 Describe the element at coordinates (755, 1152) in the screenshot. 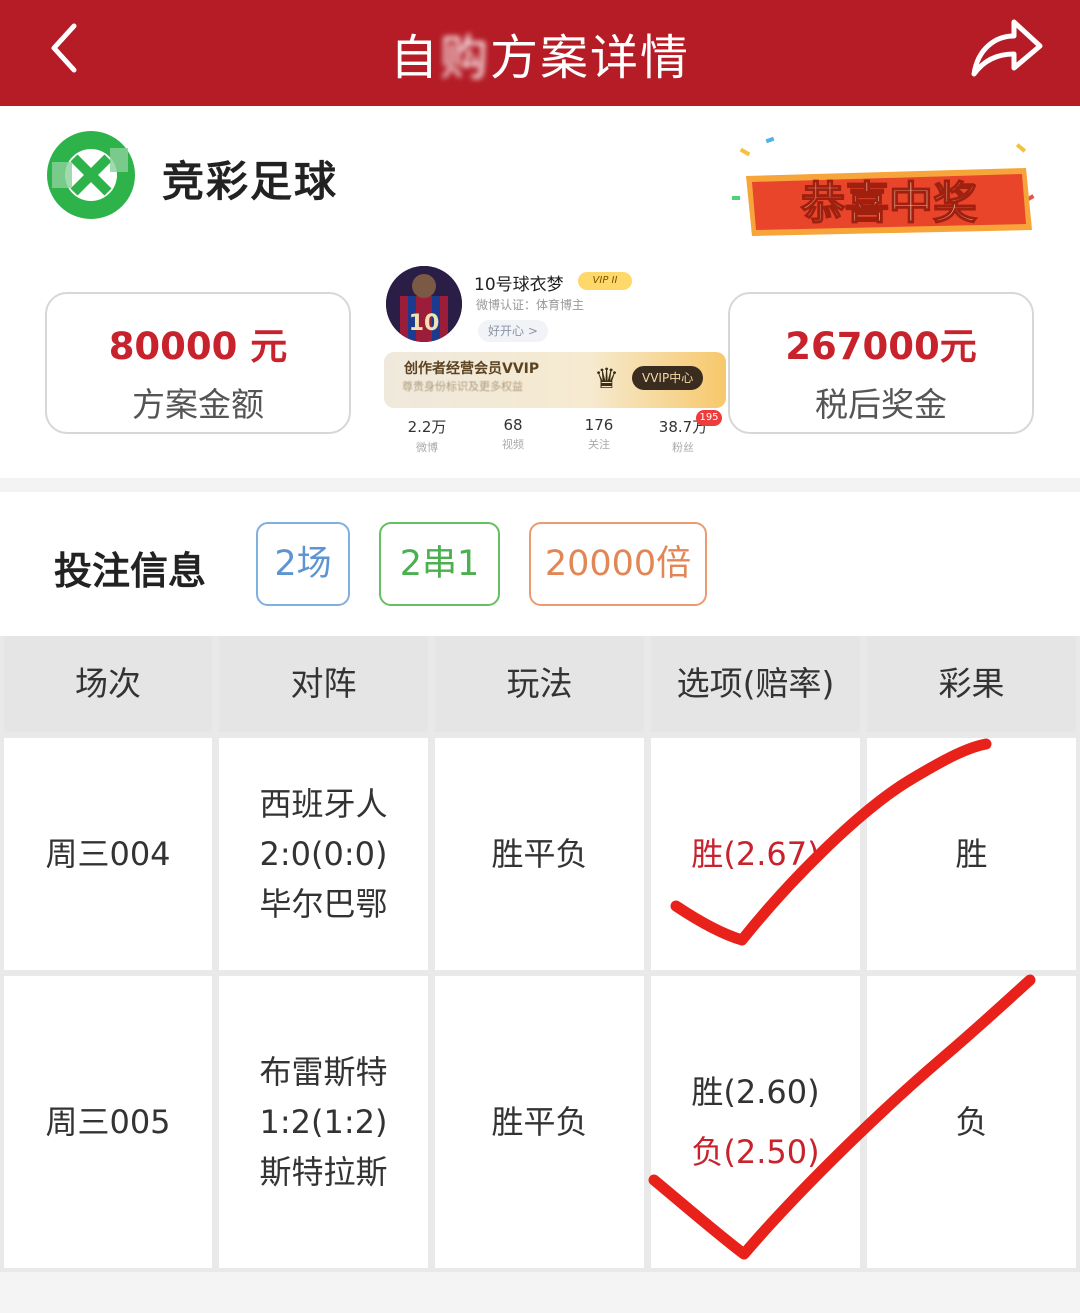

I see `option-hit: 负(2.50)` at that location.